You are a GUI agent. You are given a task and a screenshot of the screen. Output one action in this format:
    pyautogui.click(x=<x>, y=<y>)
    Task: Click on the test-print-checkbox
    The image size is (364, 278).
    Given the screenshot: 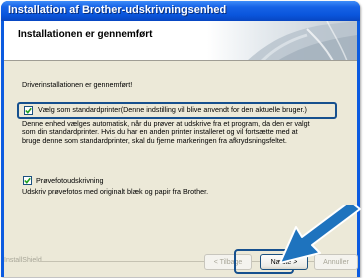 What is the action you would take?
    pyautogui.click(x=27, y=180)
    